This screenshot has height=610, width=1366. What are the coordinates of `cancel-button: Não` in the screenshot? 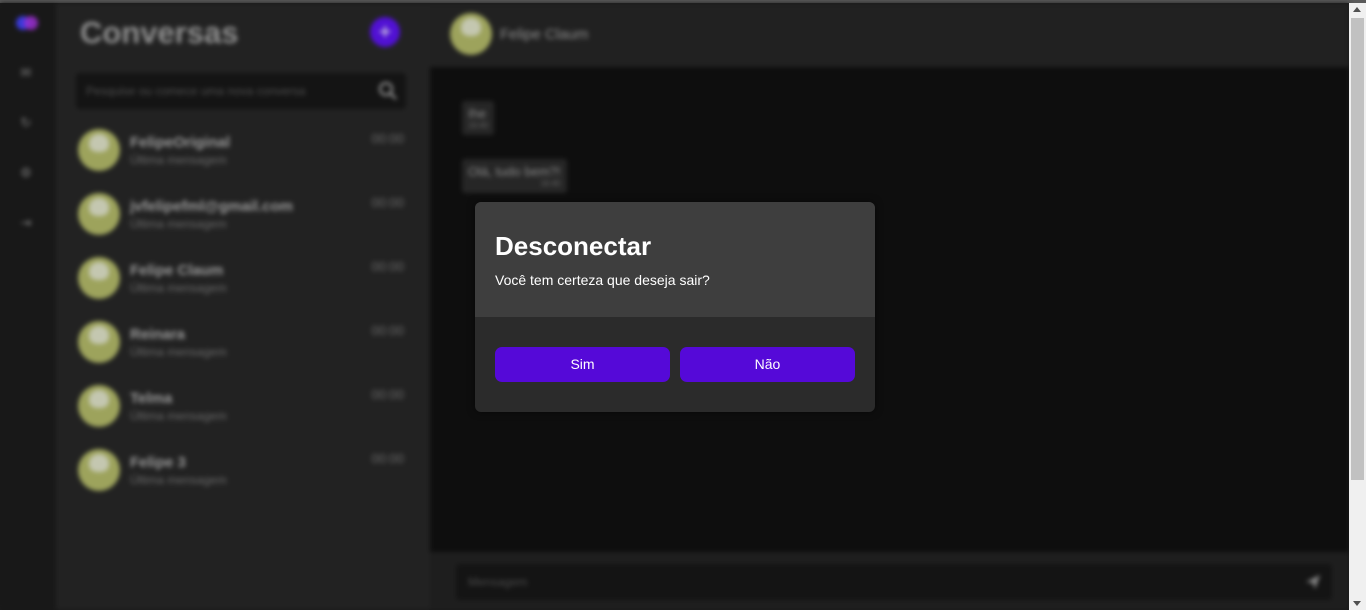 It's located at (767, 364).